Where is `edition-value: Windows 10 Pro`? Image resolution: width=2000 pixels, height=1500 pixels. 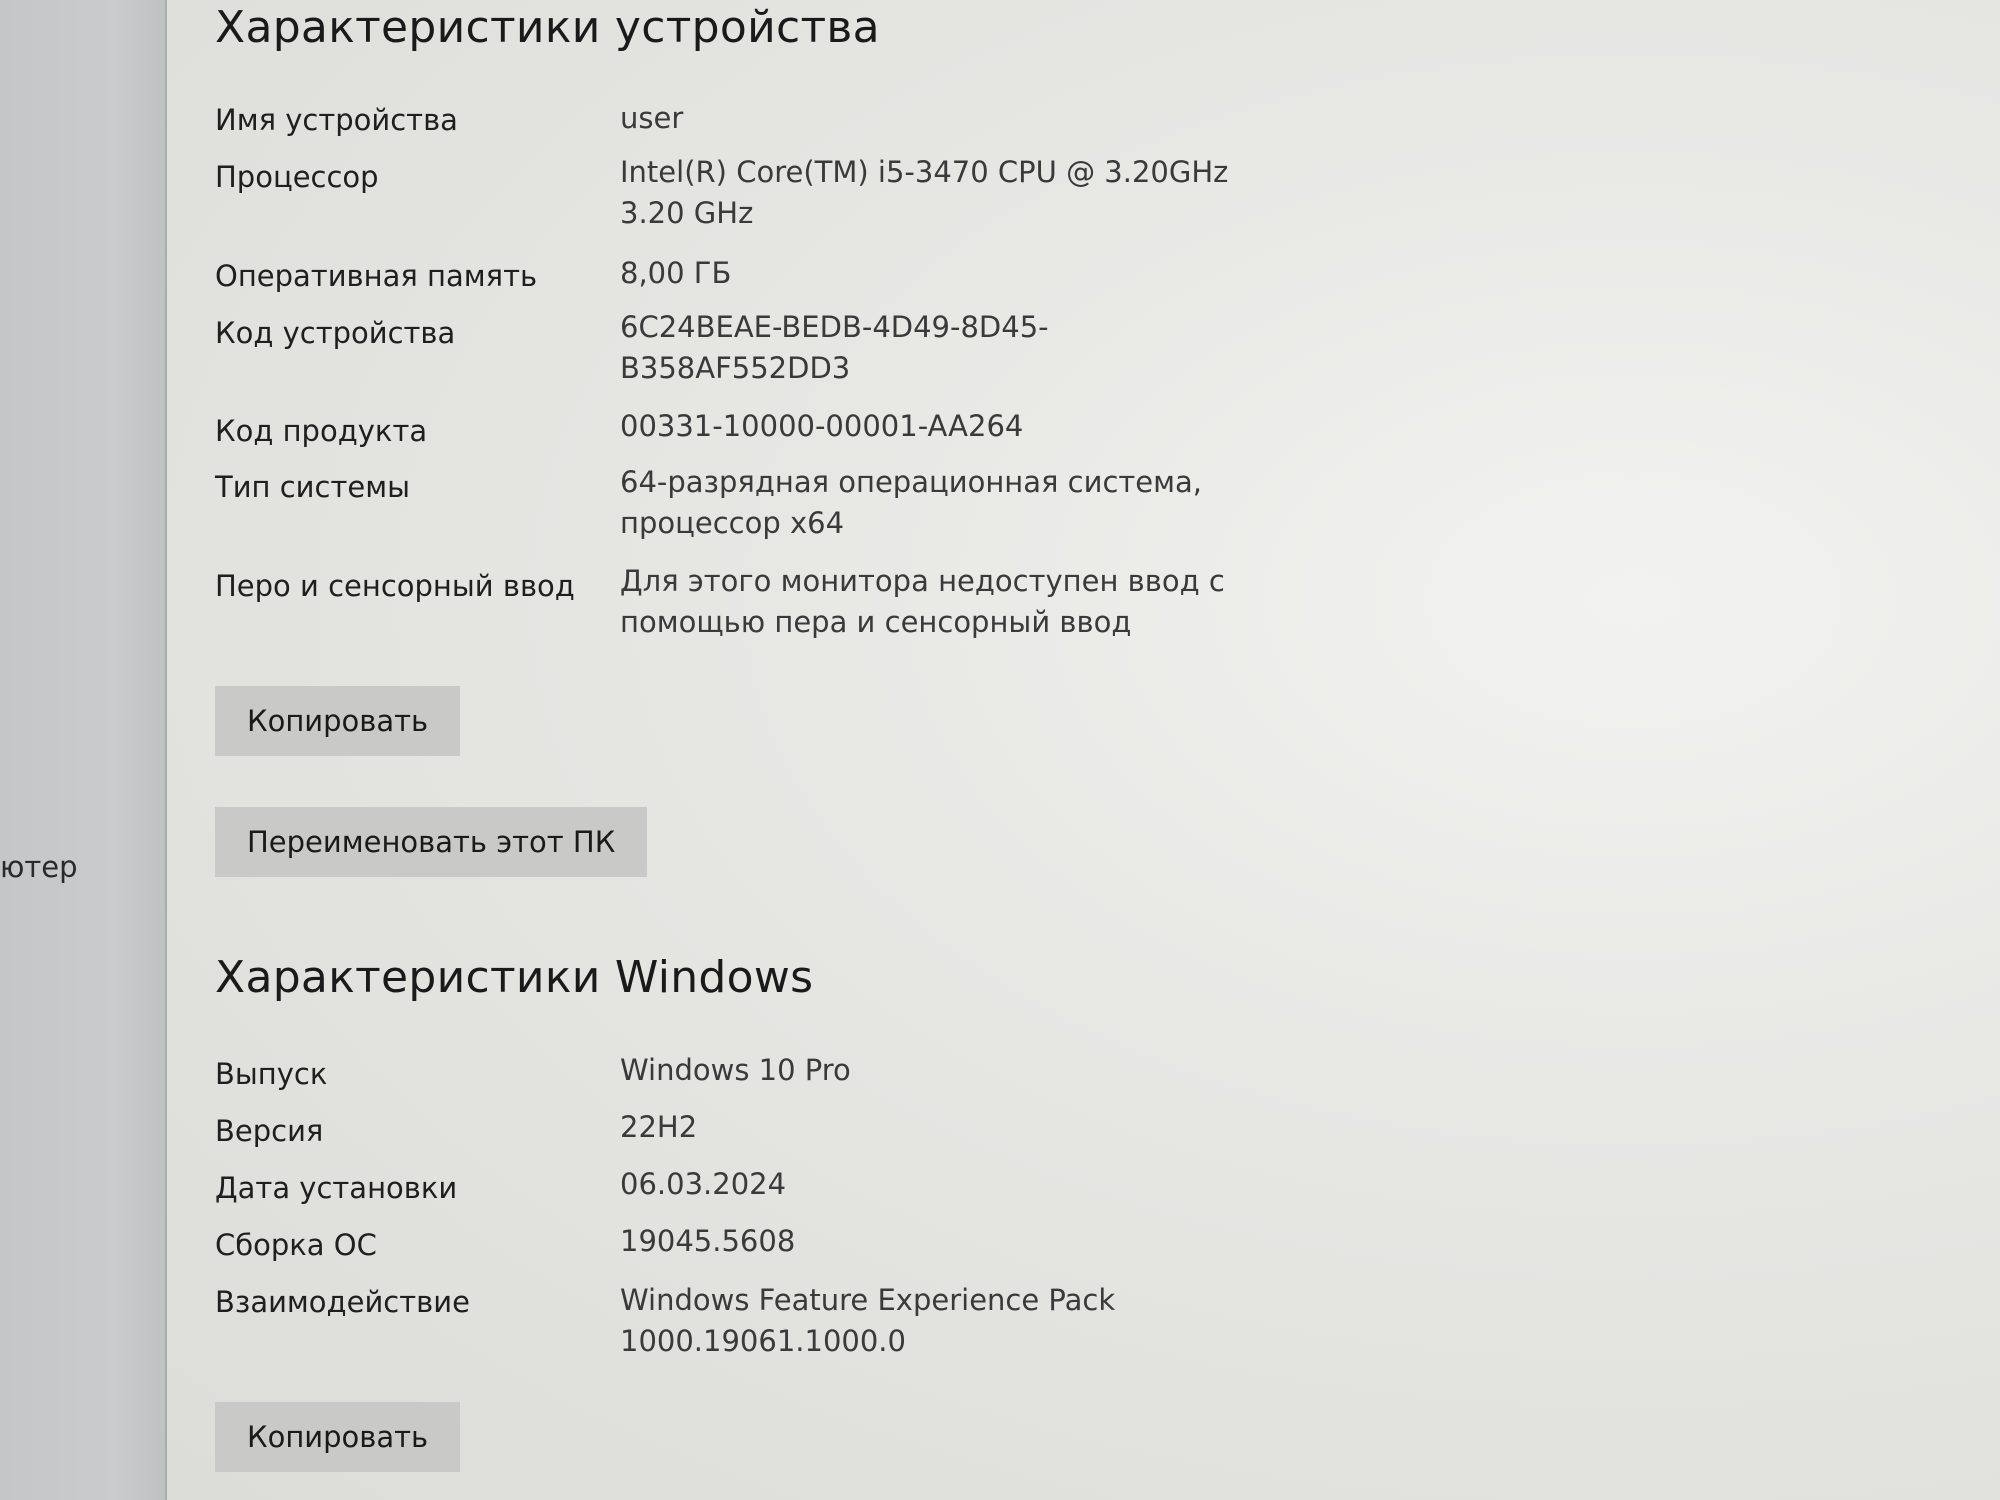
edition-value: Windows 10 Pro is located at coordinates (735, 1070).